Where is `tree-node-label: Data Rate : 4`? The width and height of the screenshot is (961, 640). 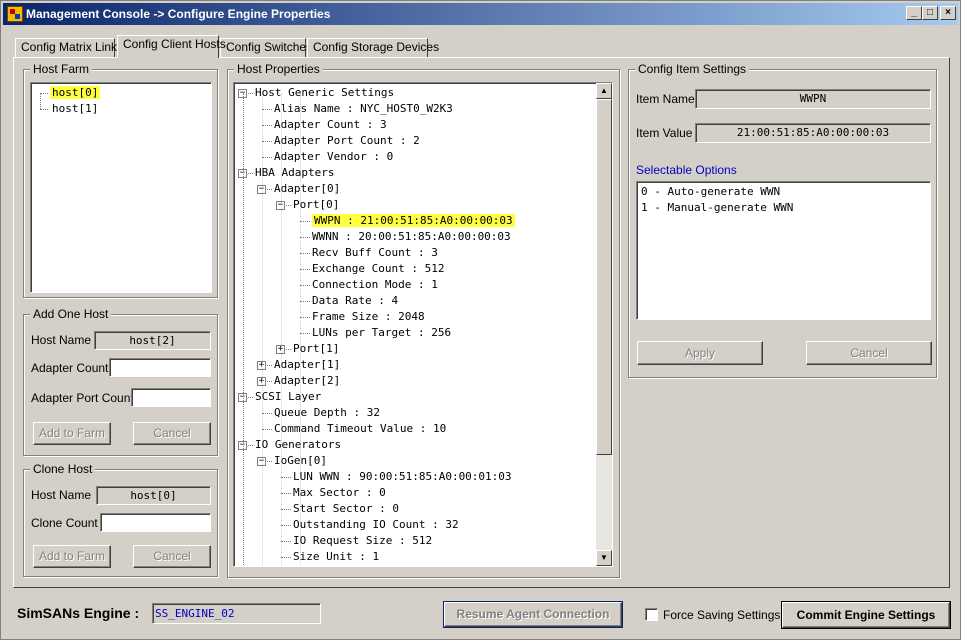 tree-node-label: Data Rate : 4 is located at coordinates (355, 300).